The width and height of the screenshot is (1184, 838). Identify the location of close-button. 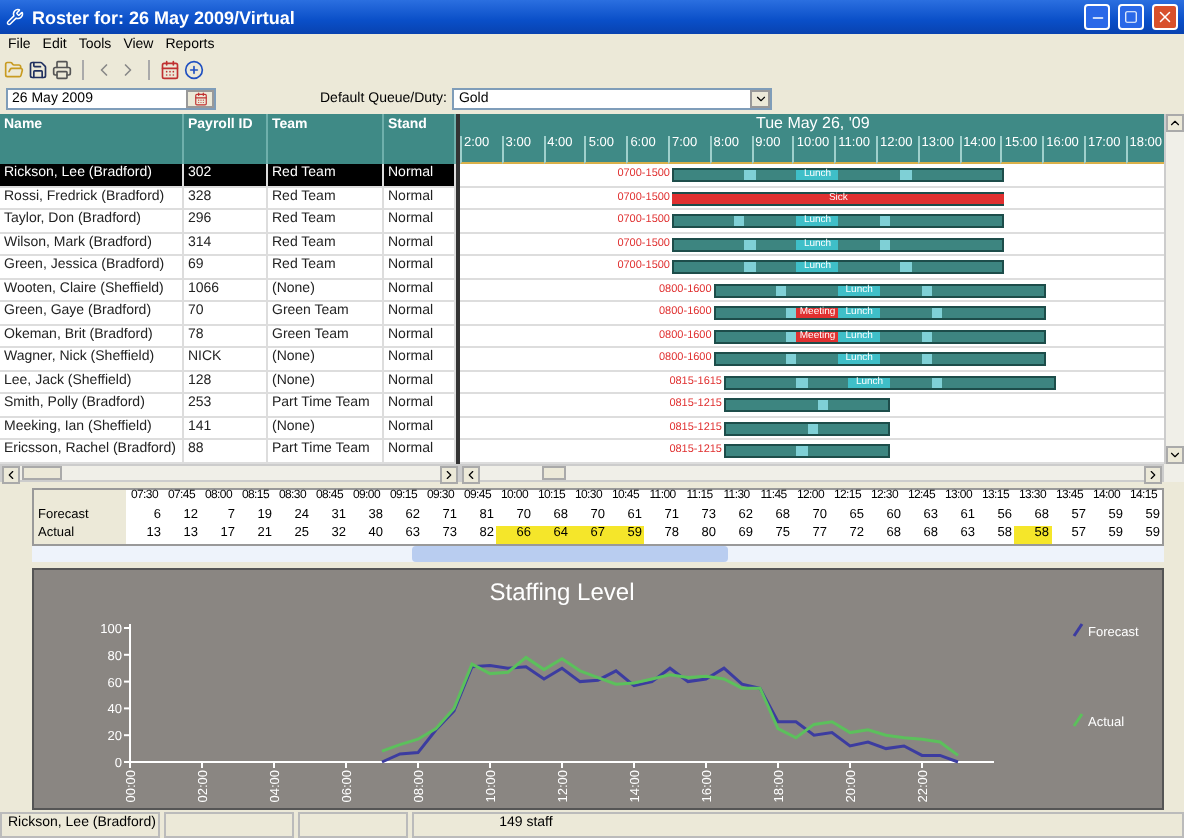
(1165, 17).